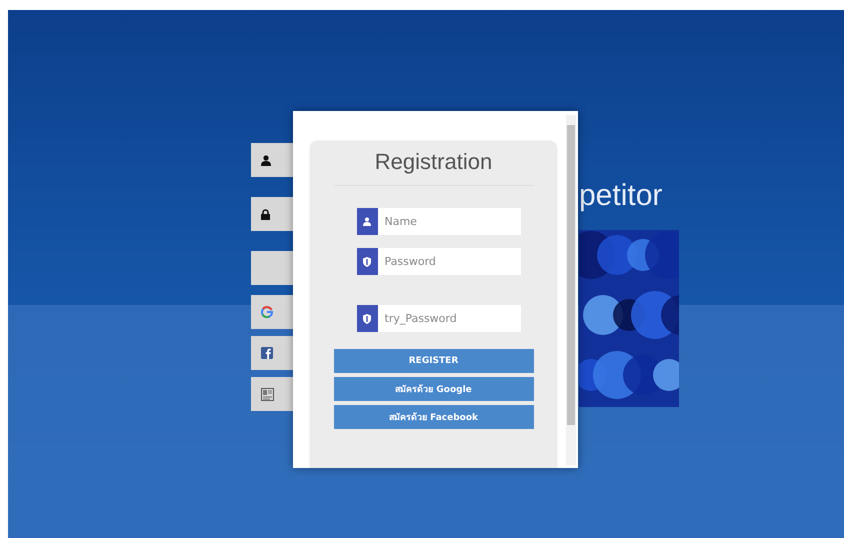  Describe the element at coordinates (571, 290) in the screenshot. I see `scrollbar` at that location.